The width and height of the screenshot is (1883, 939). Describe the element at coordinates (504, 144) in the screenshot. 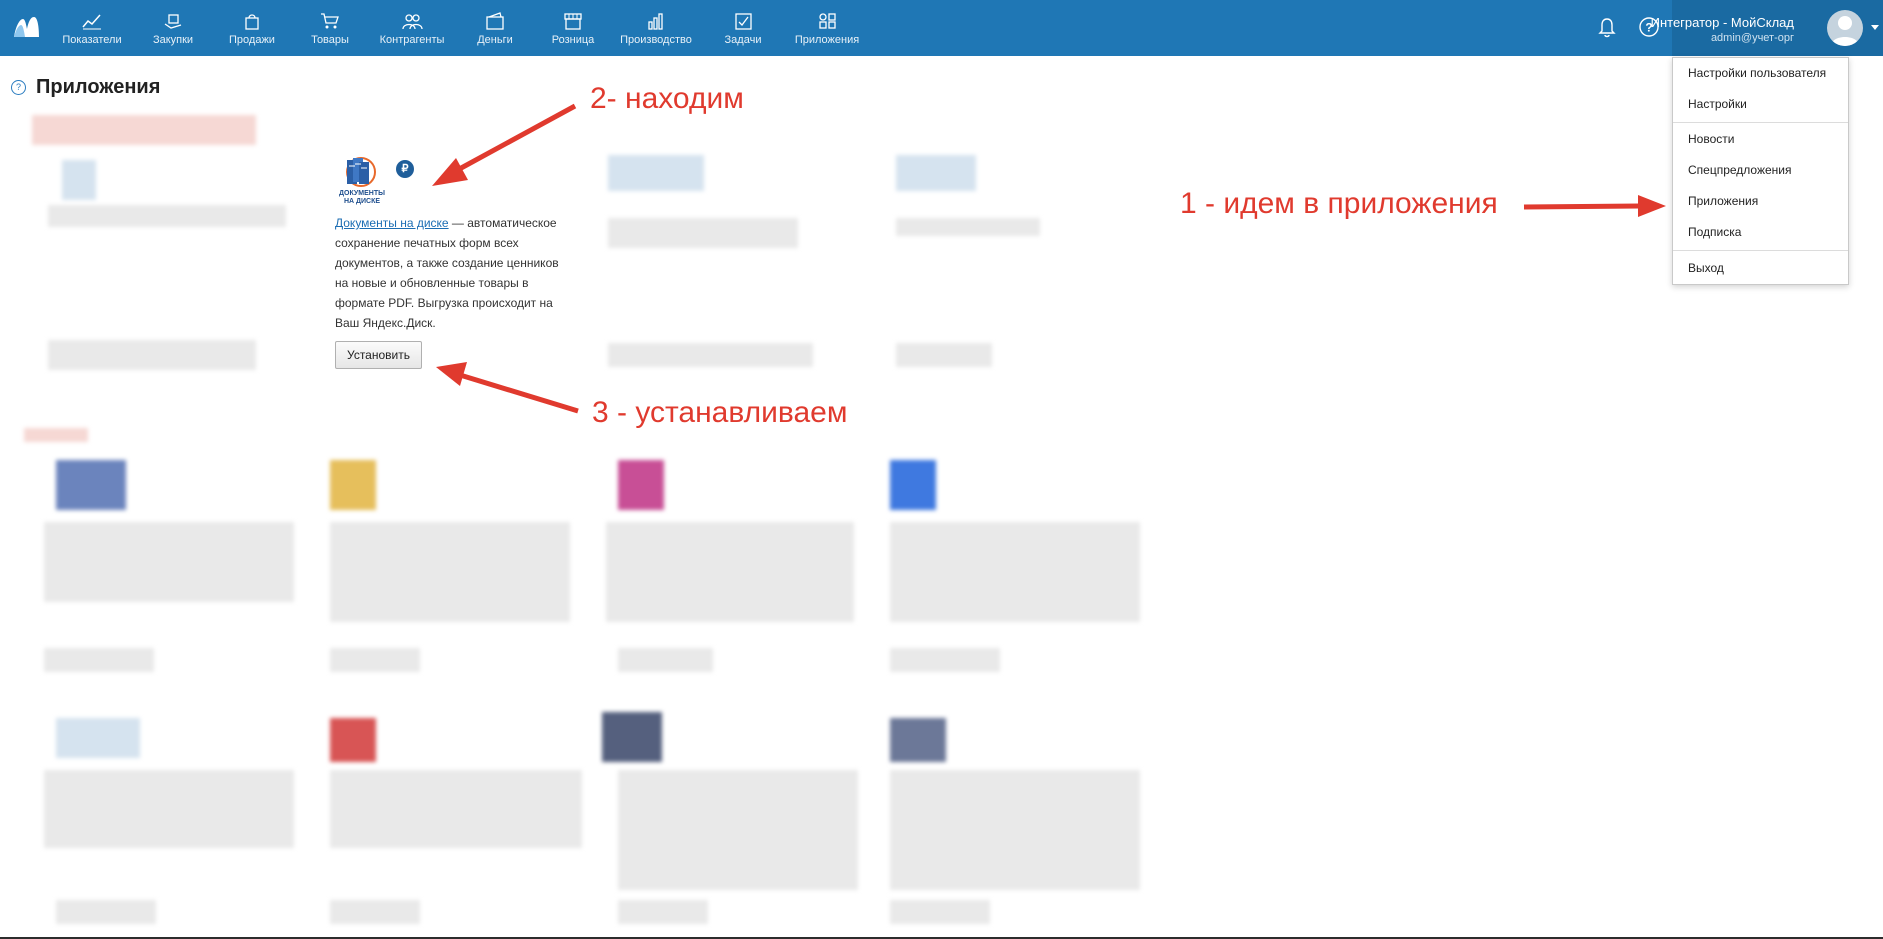

I see `arrow-step2` at that location.